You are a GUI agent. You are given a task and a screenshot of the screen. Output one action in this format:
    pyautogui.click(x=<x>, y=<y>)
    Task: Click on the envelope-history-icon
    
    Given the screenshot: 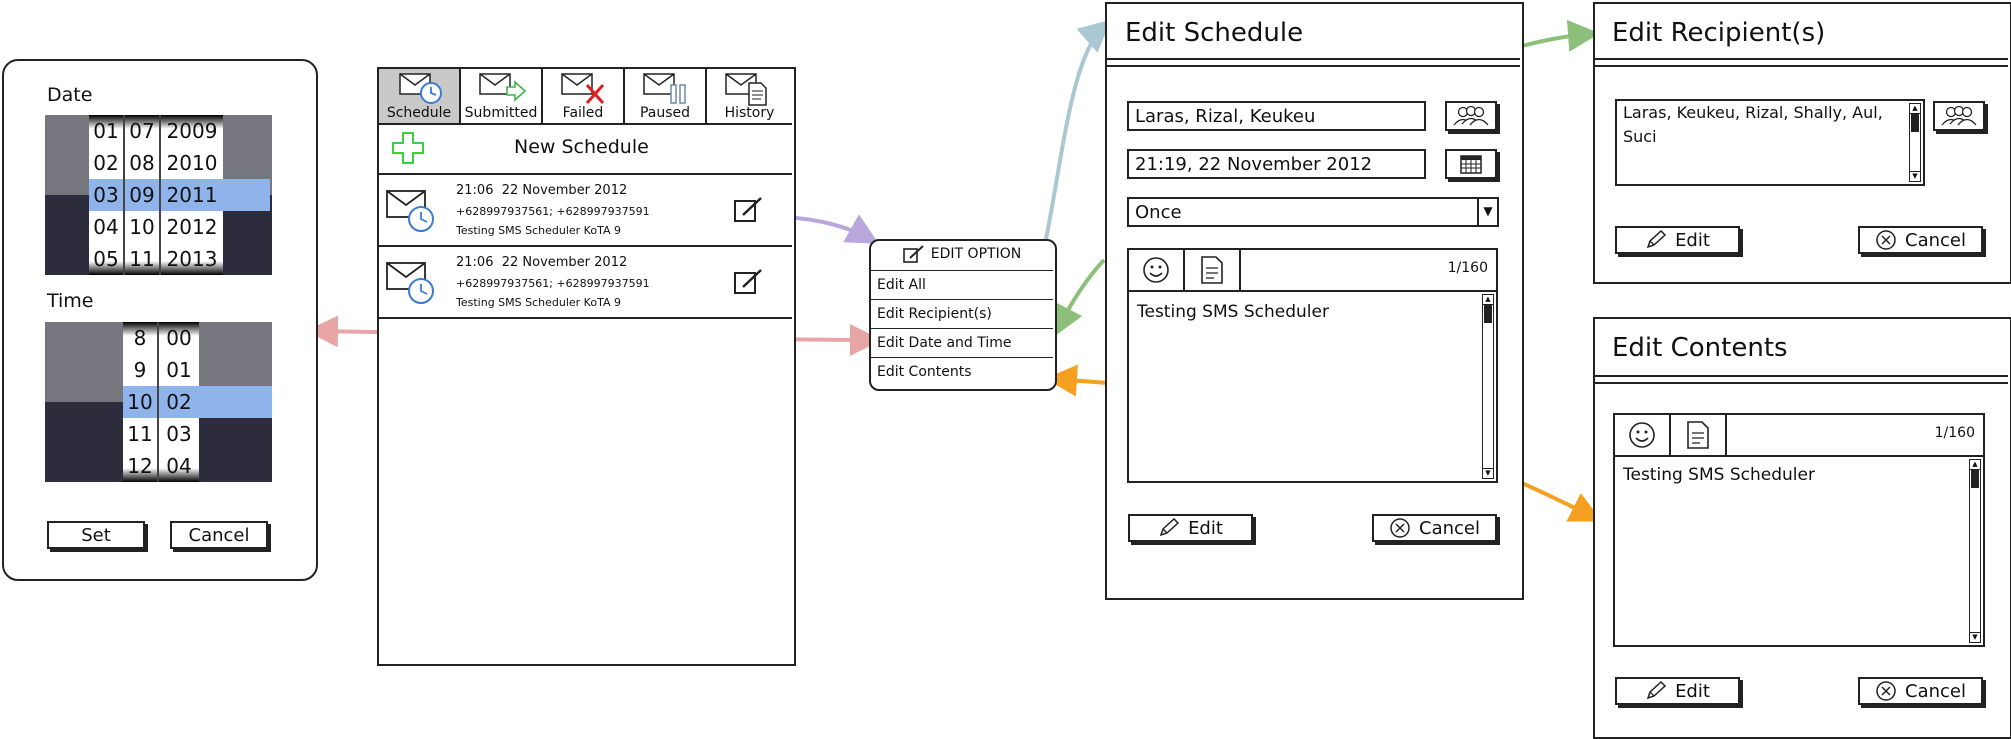 What is the action you would take?
    pyautogui.click(x=746, y=89)
    